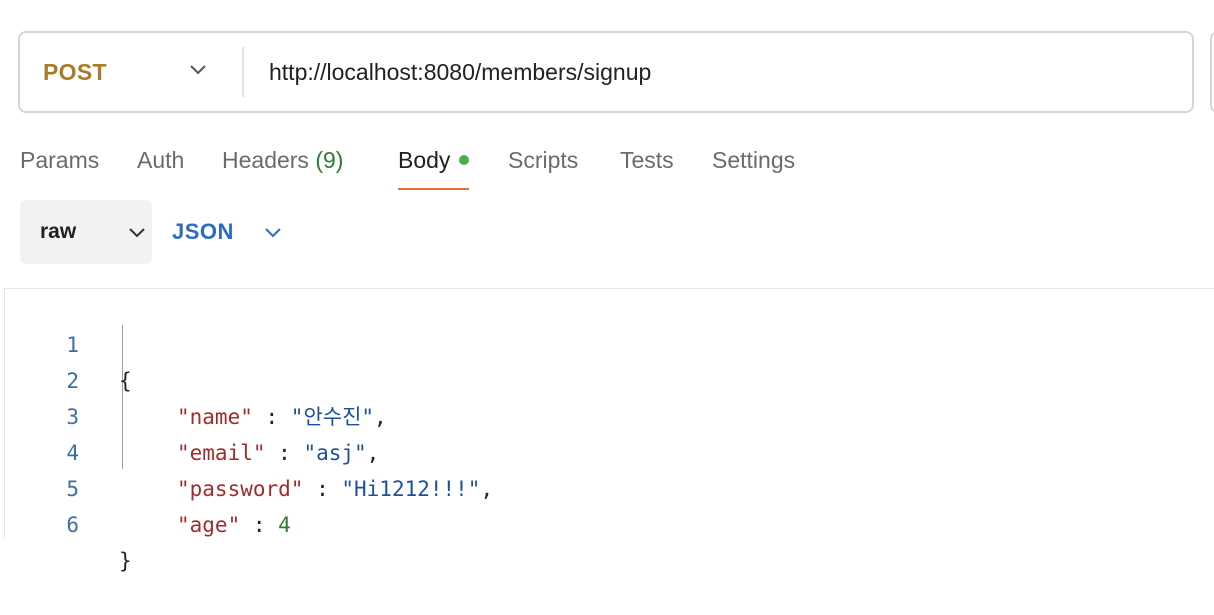 The image size is (1214, 615). Describe the element at coordinates (131, 72) in the screenshot. I see `method-select: POST` at that location.